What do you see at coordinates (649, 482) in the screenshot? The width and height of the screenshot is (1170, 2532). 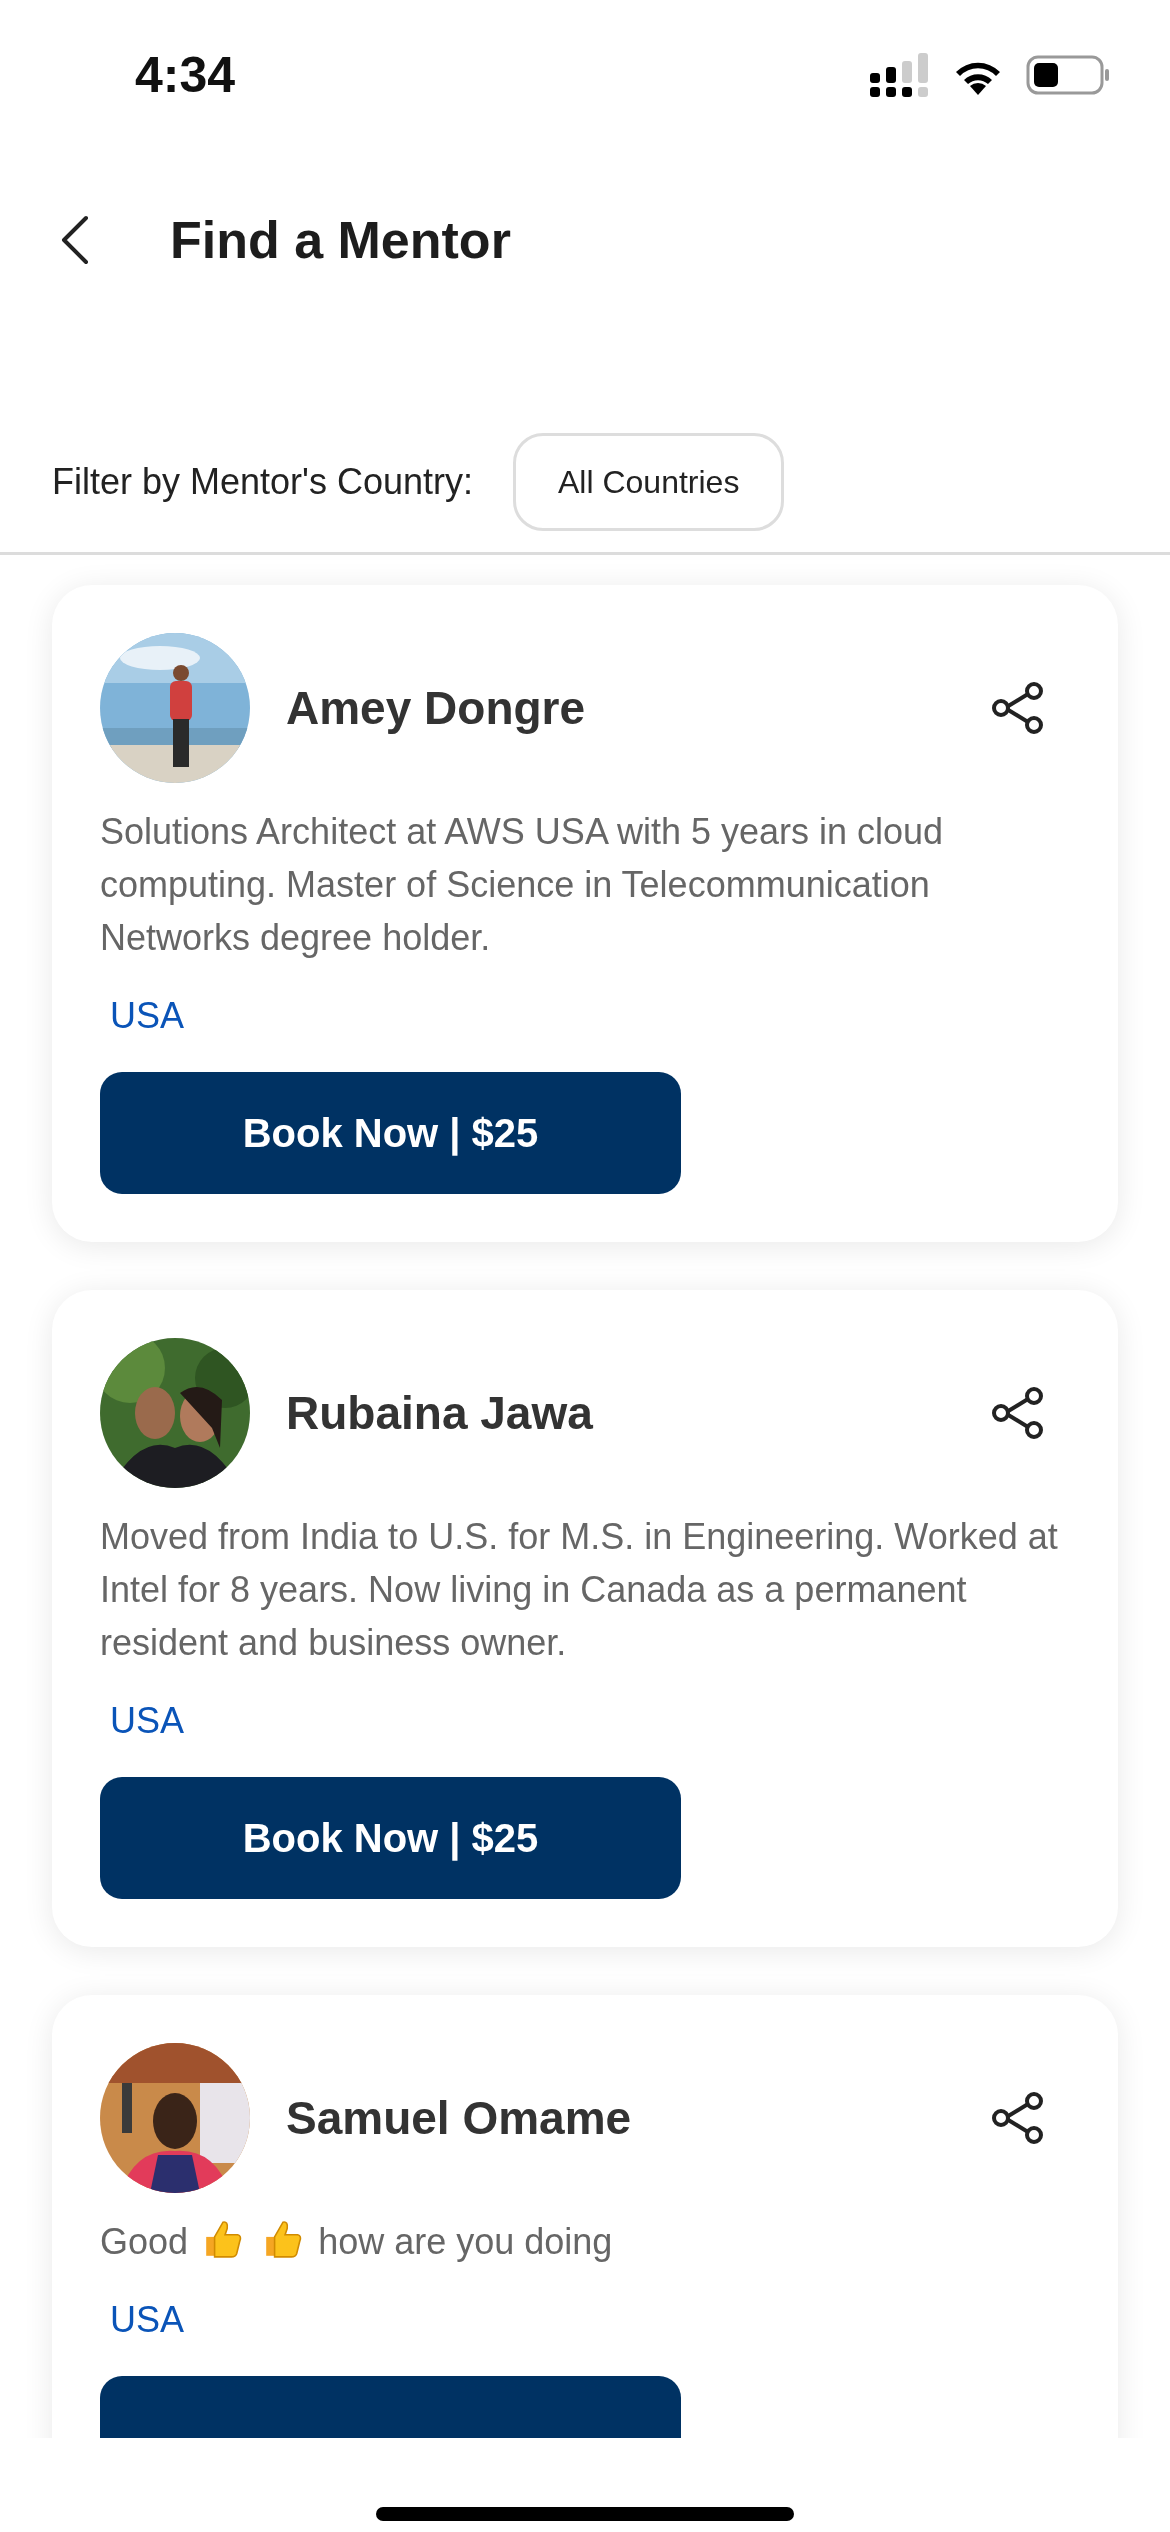 I see `country-dropdown: All Countries` at bounding box center [649, 482].